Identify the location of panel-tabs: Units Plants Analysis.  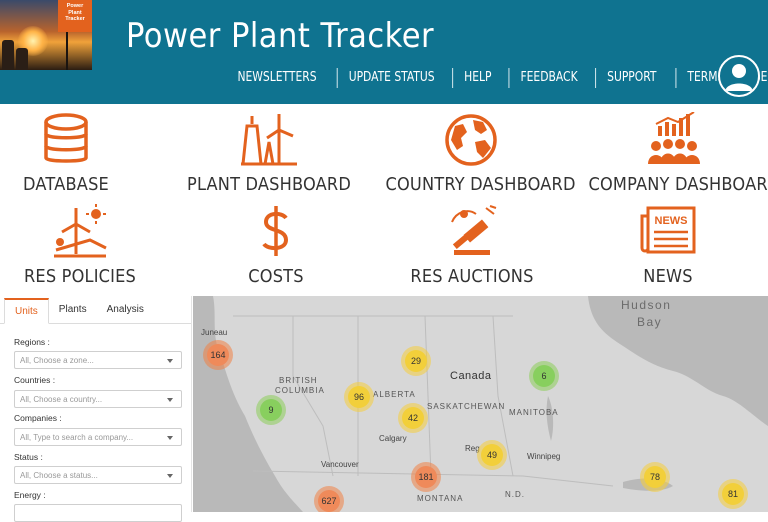
(95, 310).